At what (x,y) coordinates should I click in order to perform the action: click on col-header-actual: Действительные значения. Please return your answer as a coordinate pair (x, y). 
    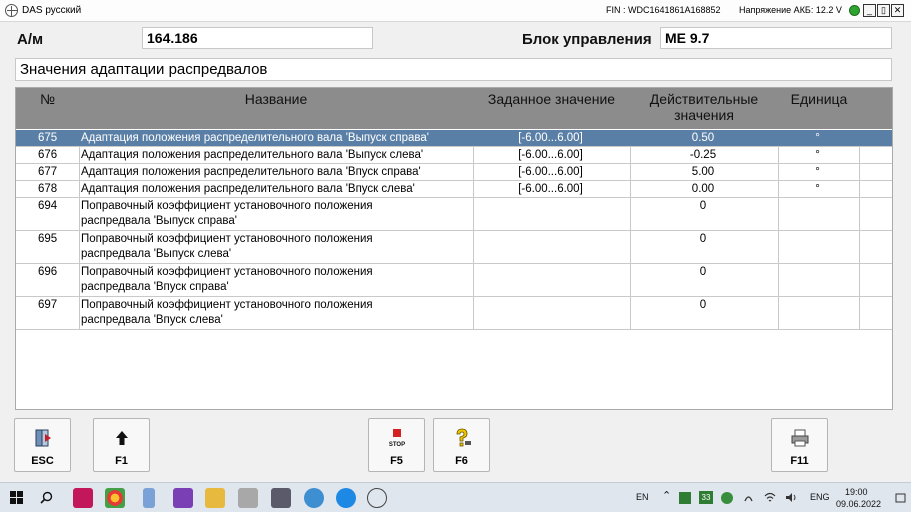
    Looking at the image, I should click on (704, 107).